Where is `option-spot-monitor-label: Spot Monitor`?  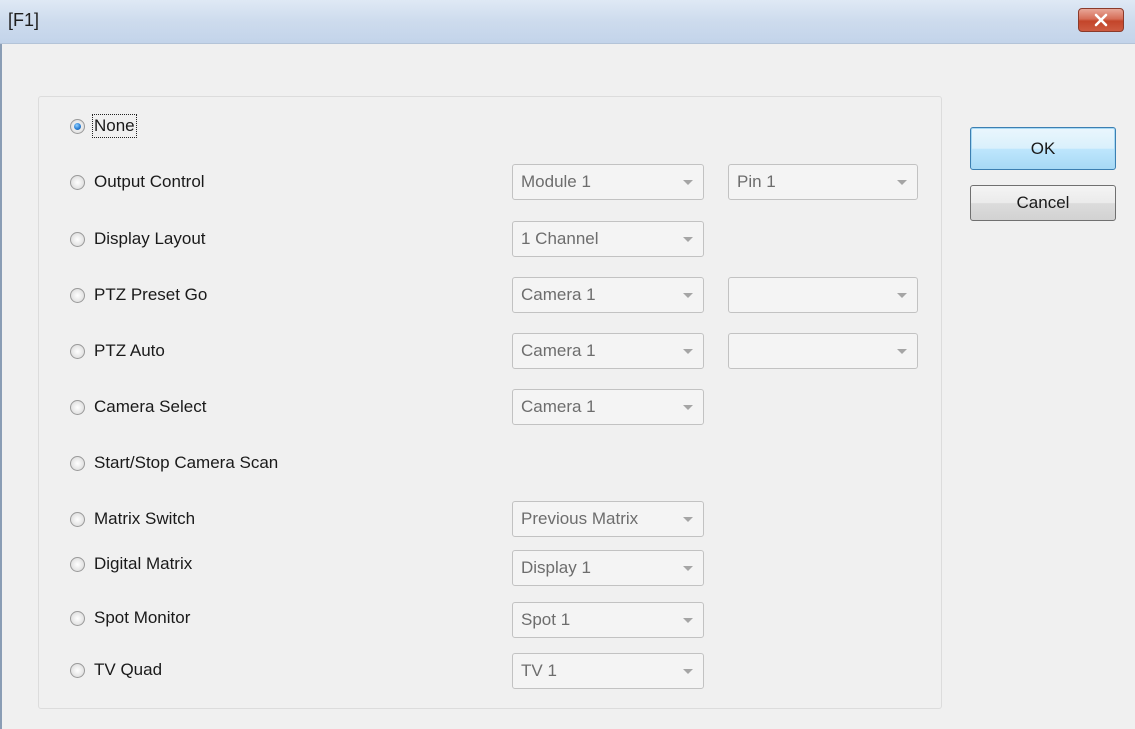 option-spot-monitor-label: Spot Monitor is located at coordinates (142, 617).